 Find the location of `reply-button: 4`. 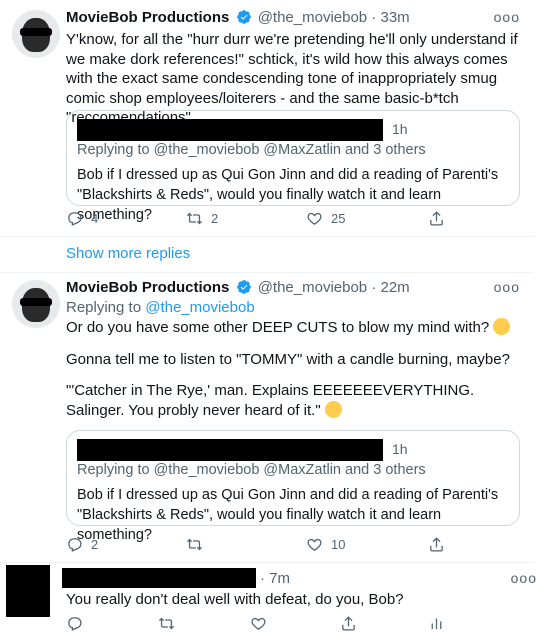

reply-button: 4 is located at coordinates (82, 218).